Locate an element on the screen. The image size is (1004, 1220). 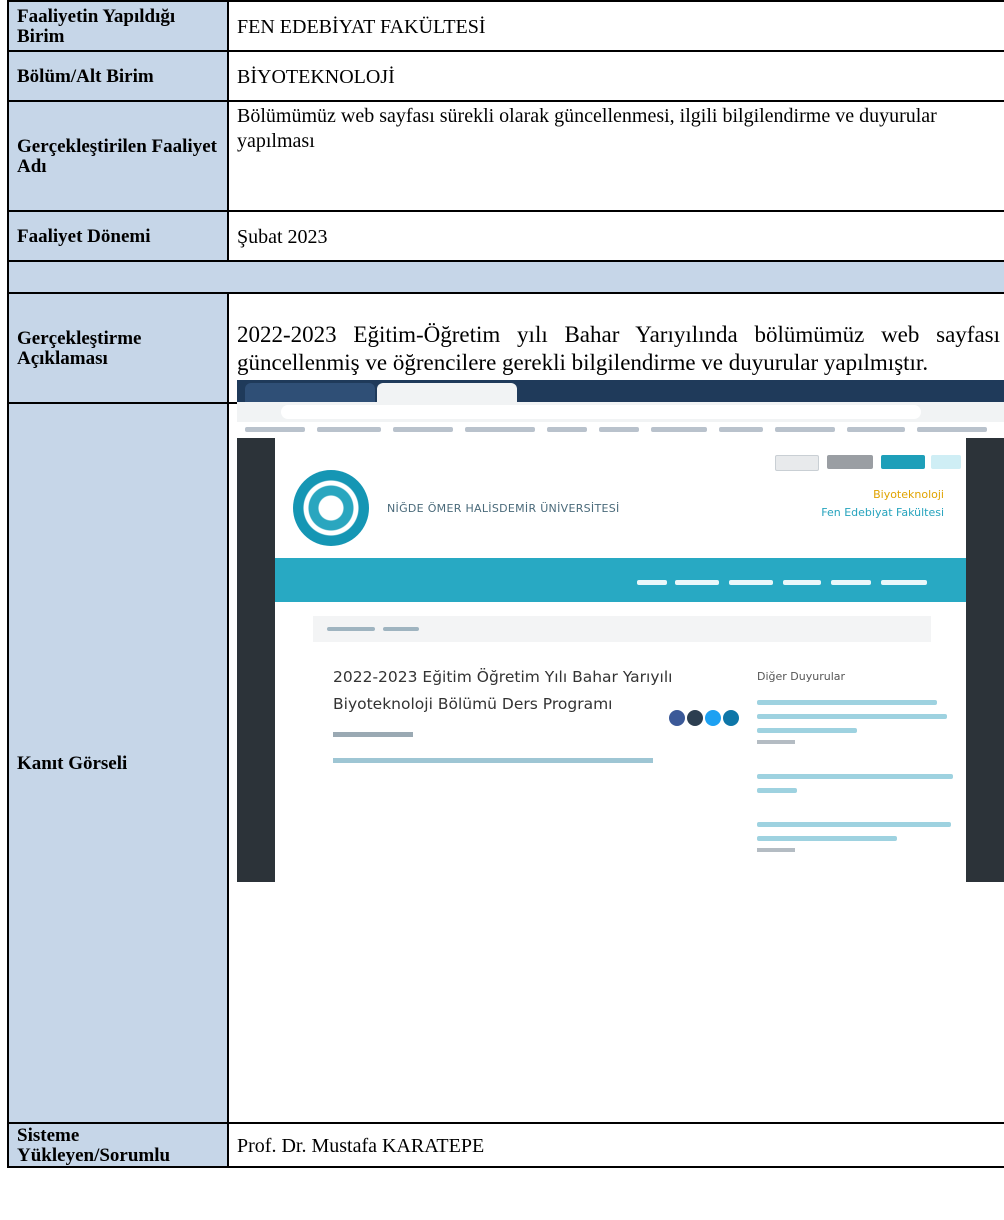
browser-address-bar is located at coordinates (620, 412).